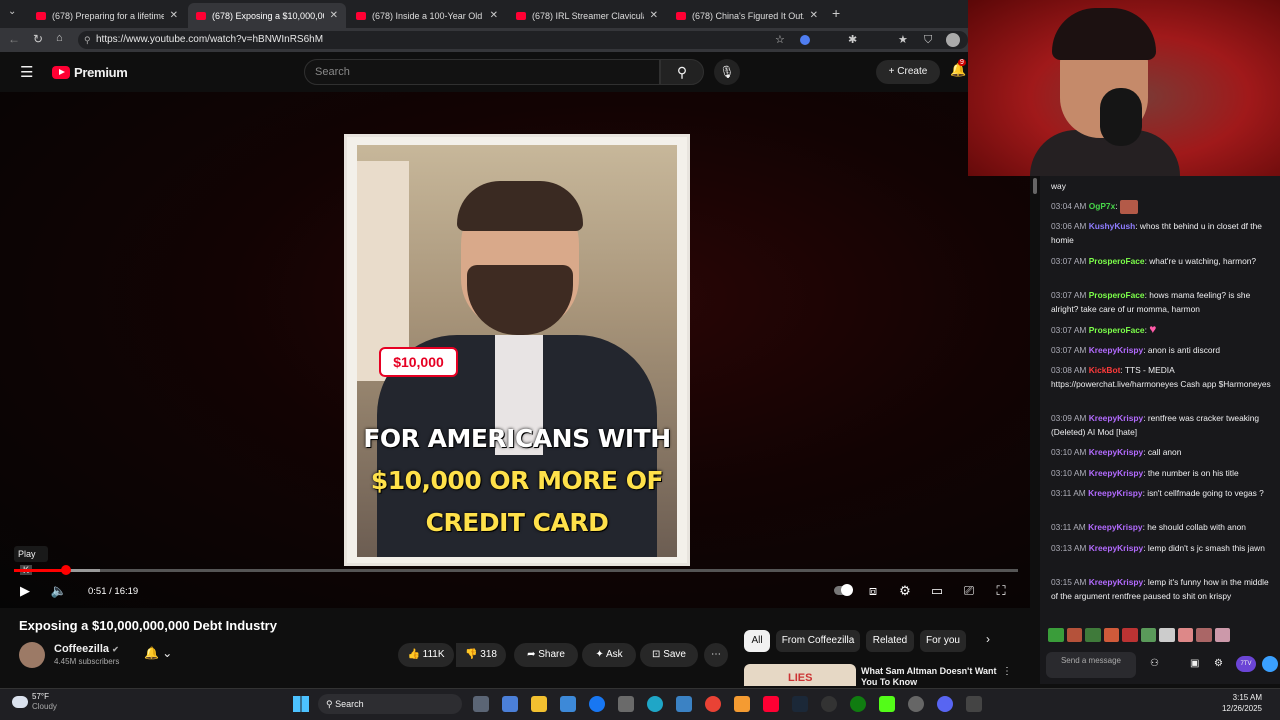 The height and width of the screenshot is (720, 1280). What do you see at coordinates (771, 704) in the screenshot?
I see `youtube-app-icon` at bounding box center [771, 704].